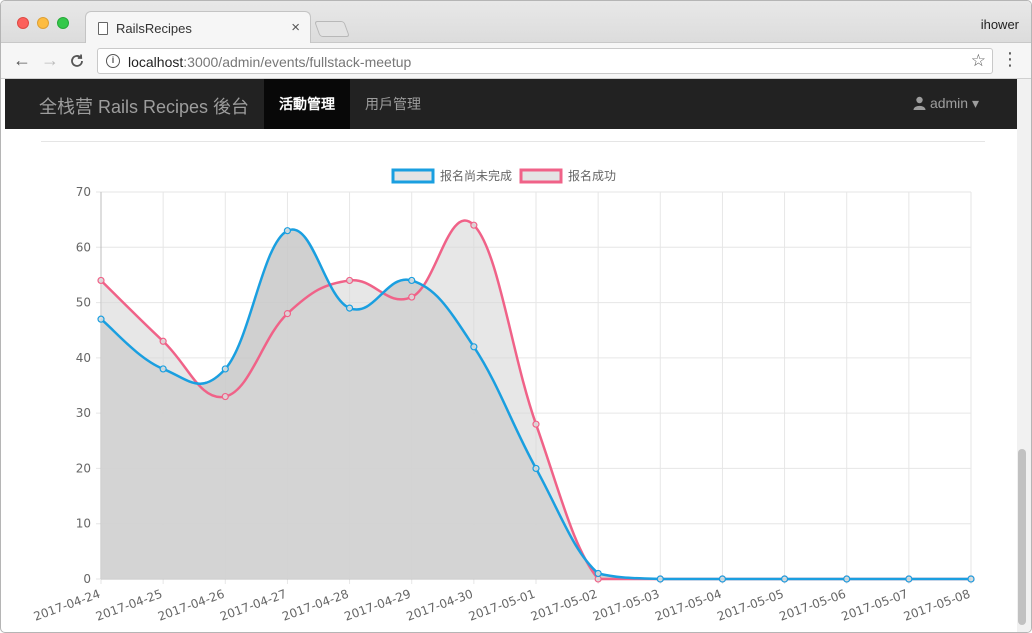 Image resolution: width=1032 pixels, height=633 pixels. I want to click on y-tick-label: 0, so click(87, 579).